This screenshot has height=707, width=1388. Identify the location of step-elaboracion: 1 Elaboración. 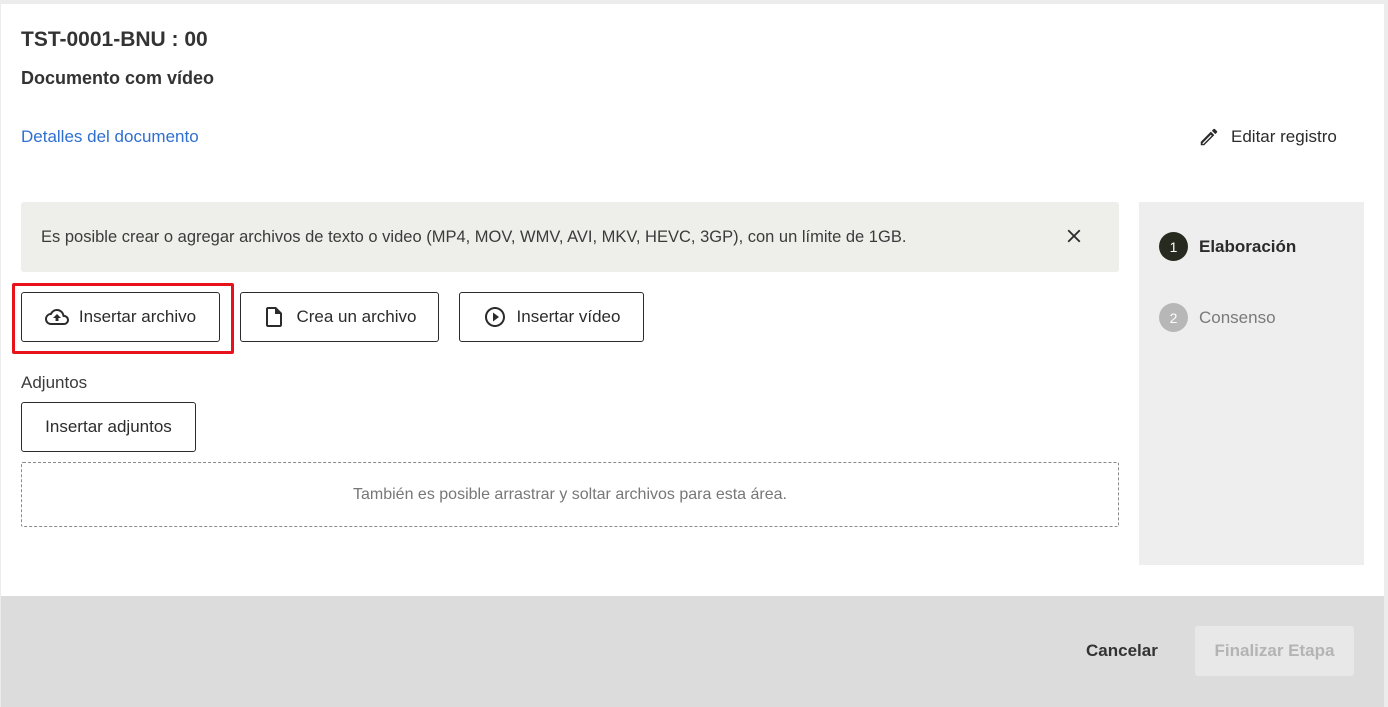
(1227, 246).